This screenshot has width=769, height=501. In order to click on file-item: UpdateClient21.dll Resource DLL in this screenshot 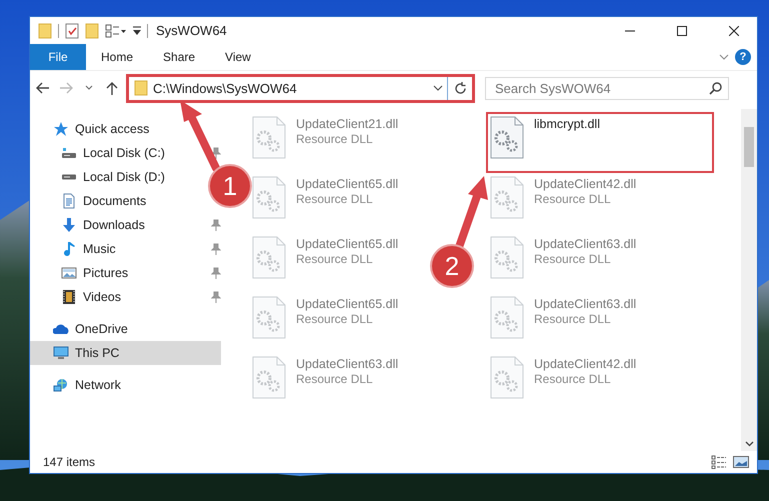, I will do `click(323, 142)`.